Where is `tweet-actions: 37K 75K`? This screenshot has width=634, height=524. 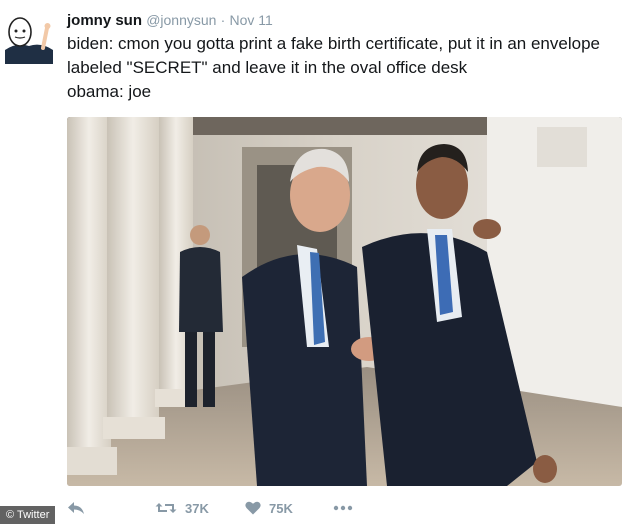 tweet-actions: 37K 75K is located at coordinates (210, 508).